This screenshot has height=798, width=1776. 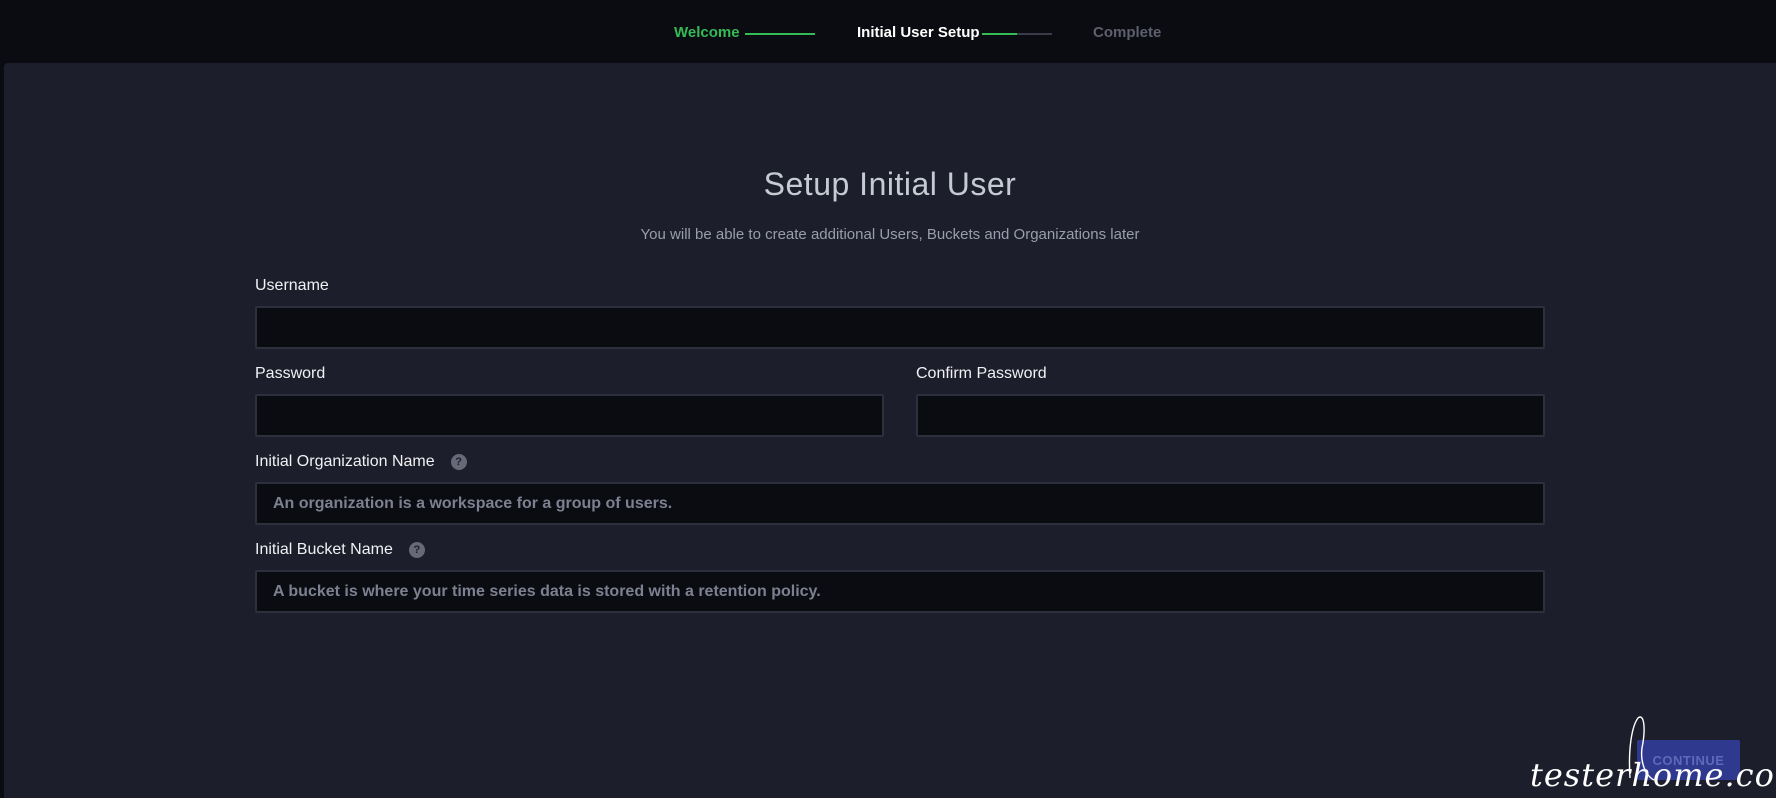 What do you see at coordinates (900, 591) in the screenshot?
I see `bucket-name-input` at bounding box center [900, 591].